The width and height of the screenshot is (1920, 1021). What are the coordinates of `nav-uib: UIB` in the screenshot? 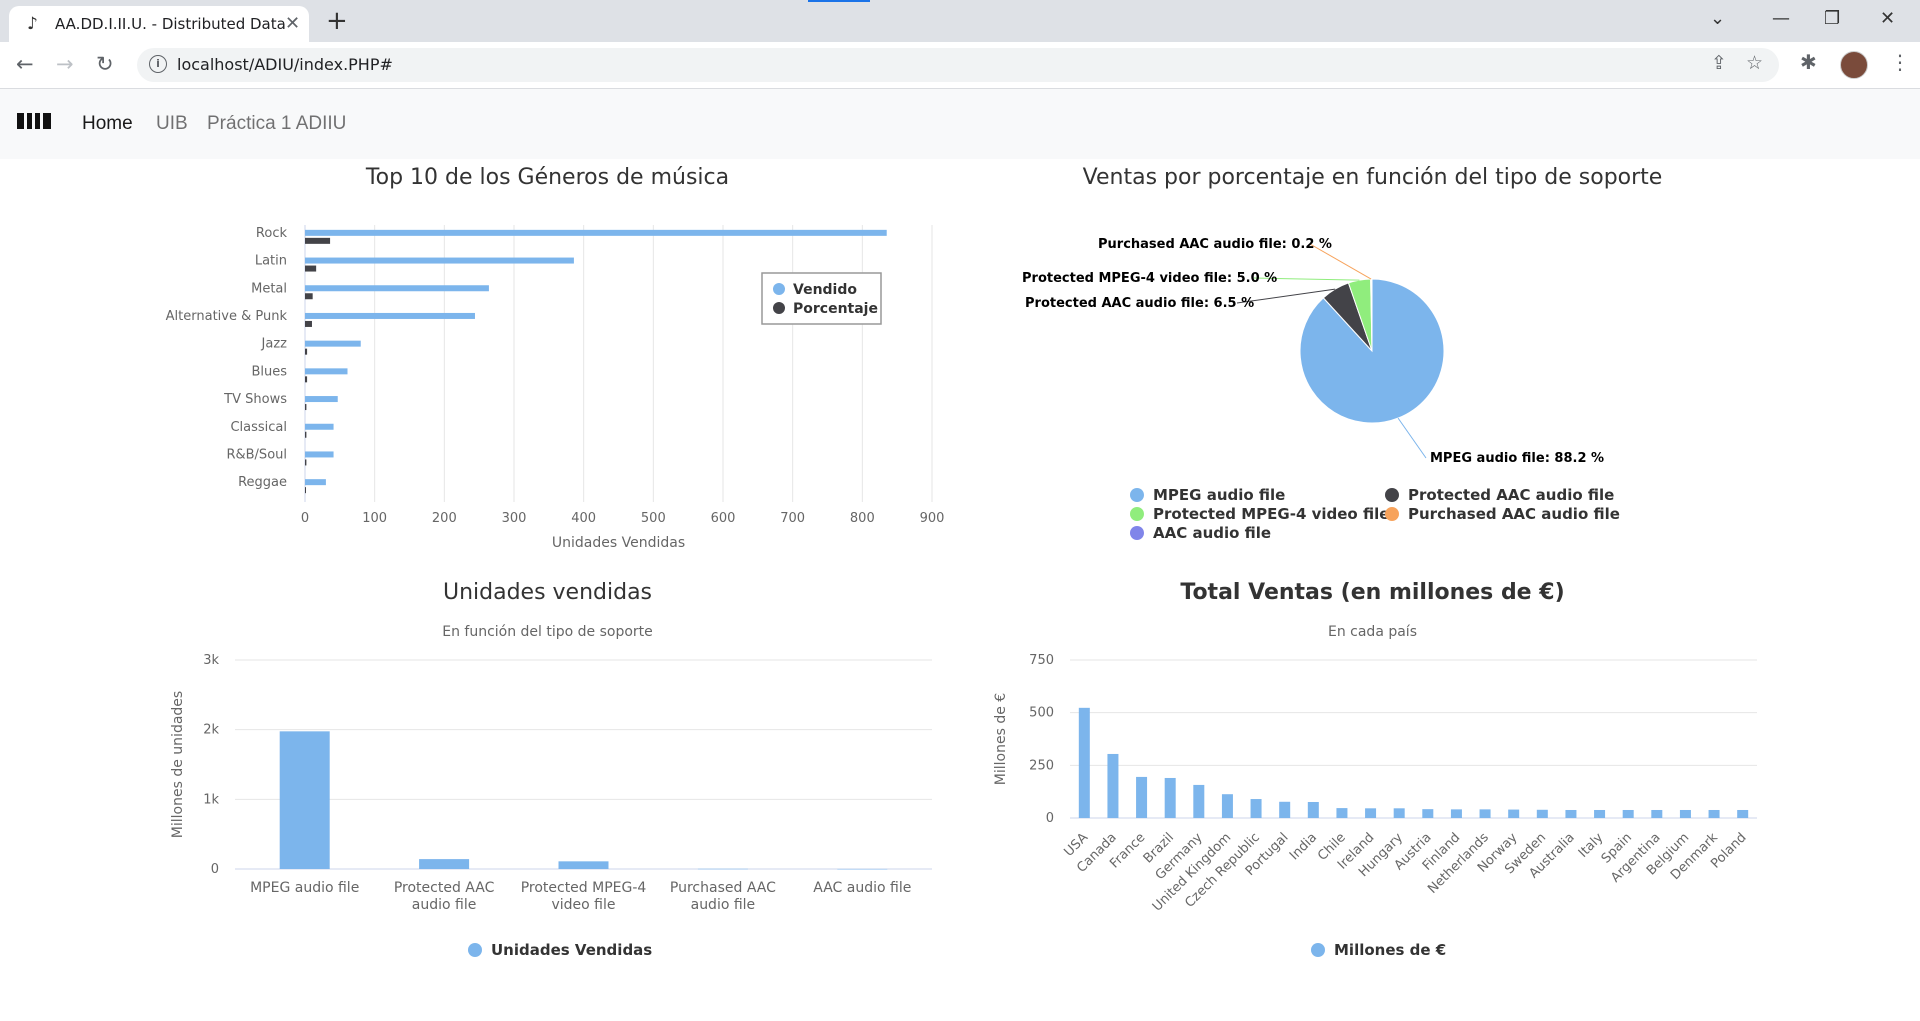 It's located at (172, 124).